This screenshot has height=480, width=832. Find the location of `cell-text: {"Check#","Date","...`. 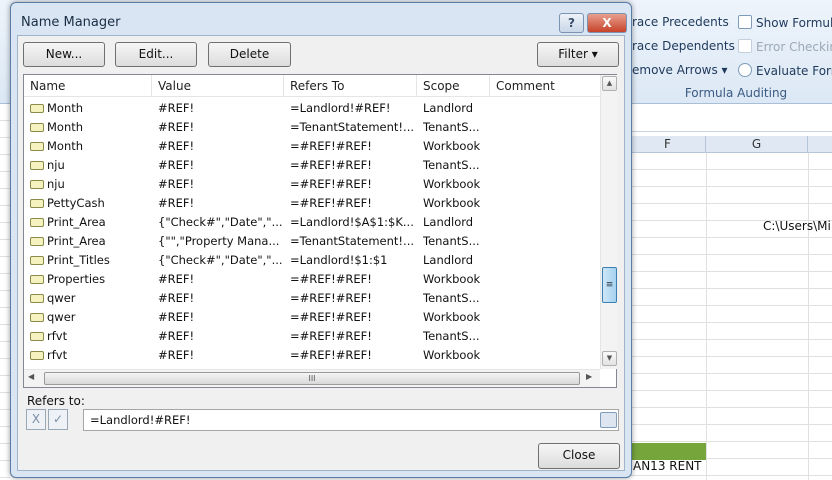

cell-text: {"Check#","Date","... is located at coordinates (220, 260).